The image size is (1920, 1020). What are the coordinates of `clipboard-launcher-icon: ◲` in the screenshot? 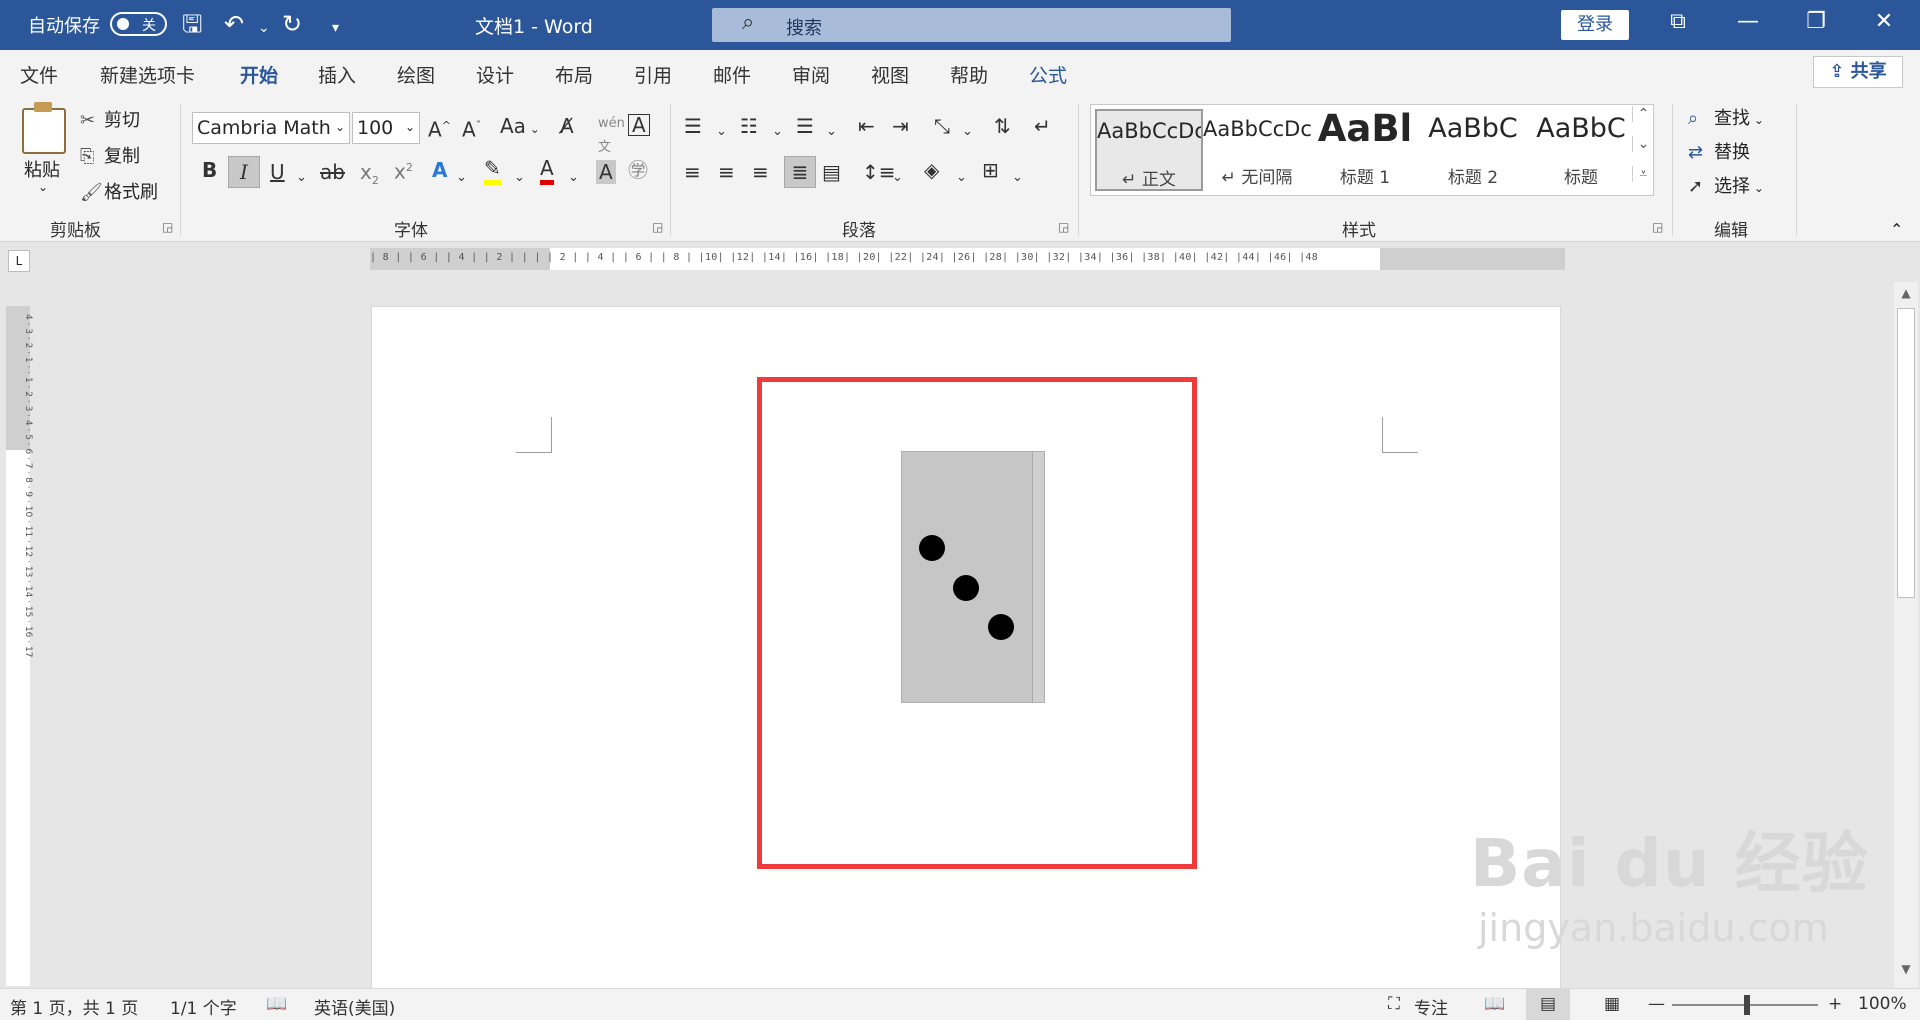 It's located at (167, 227).